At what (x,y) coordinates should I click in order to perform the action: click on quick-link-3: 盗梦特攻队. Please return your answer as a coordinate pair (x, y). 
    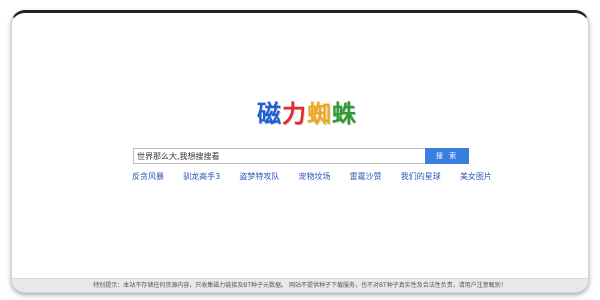
    Looking at the image, I should click on (259, 176).